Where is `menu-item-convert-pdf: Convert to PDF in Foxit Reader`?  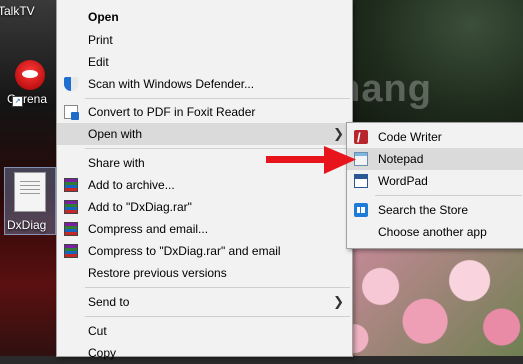
menu-item-convert-pdf: Convert to PDF in Foxit Reader is located at coordinates (204, 112).